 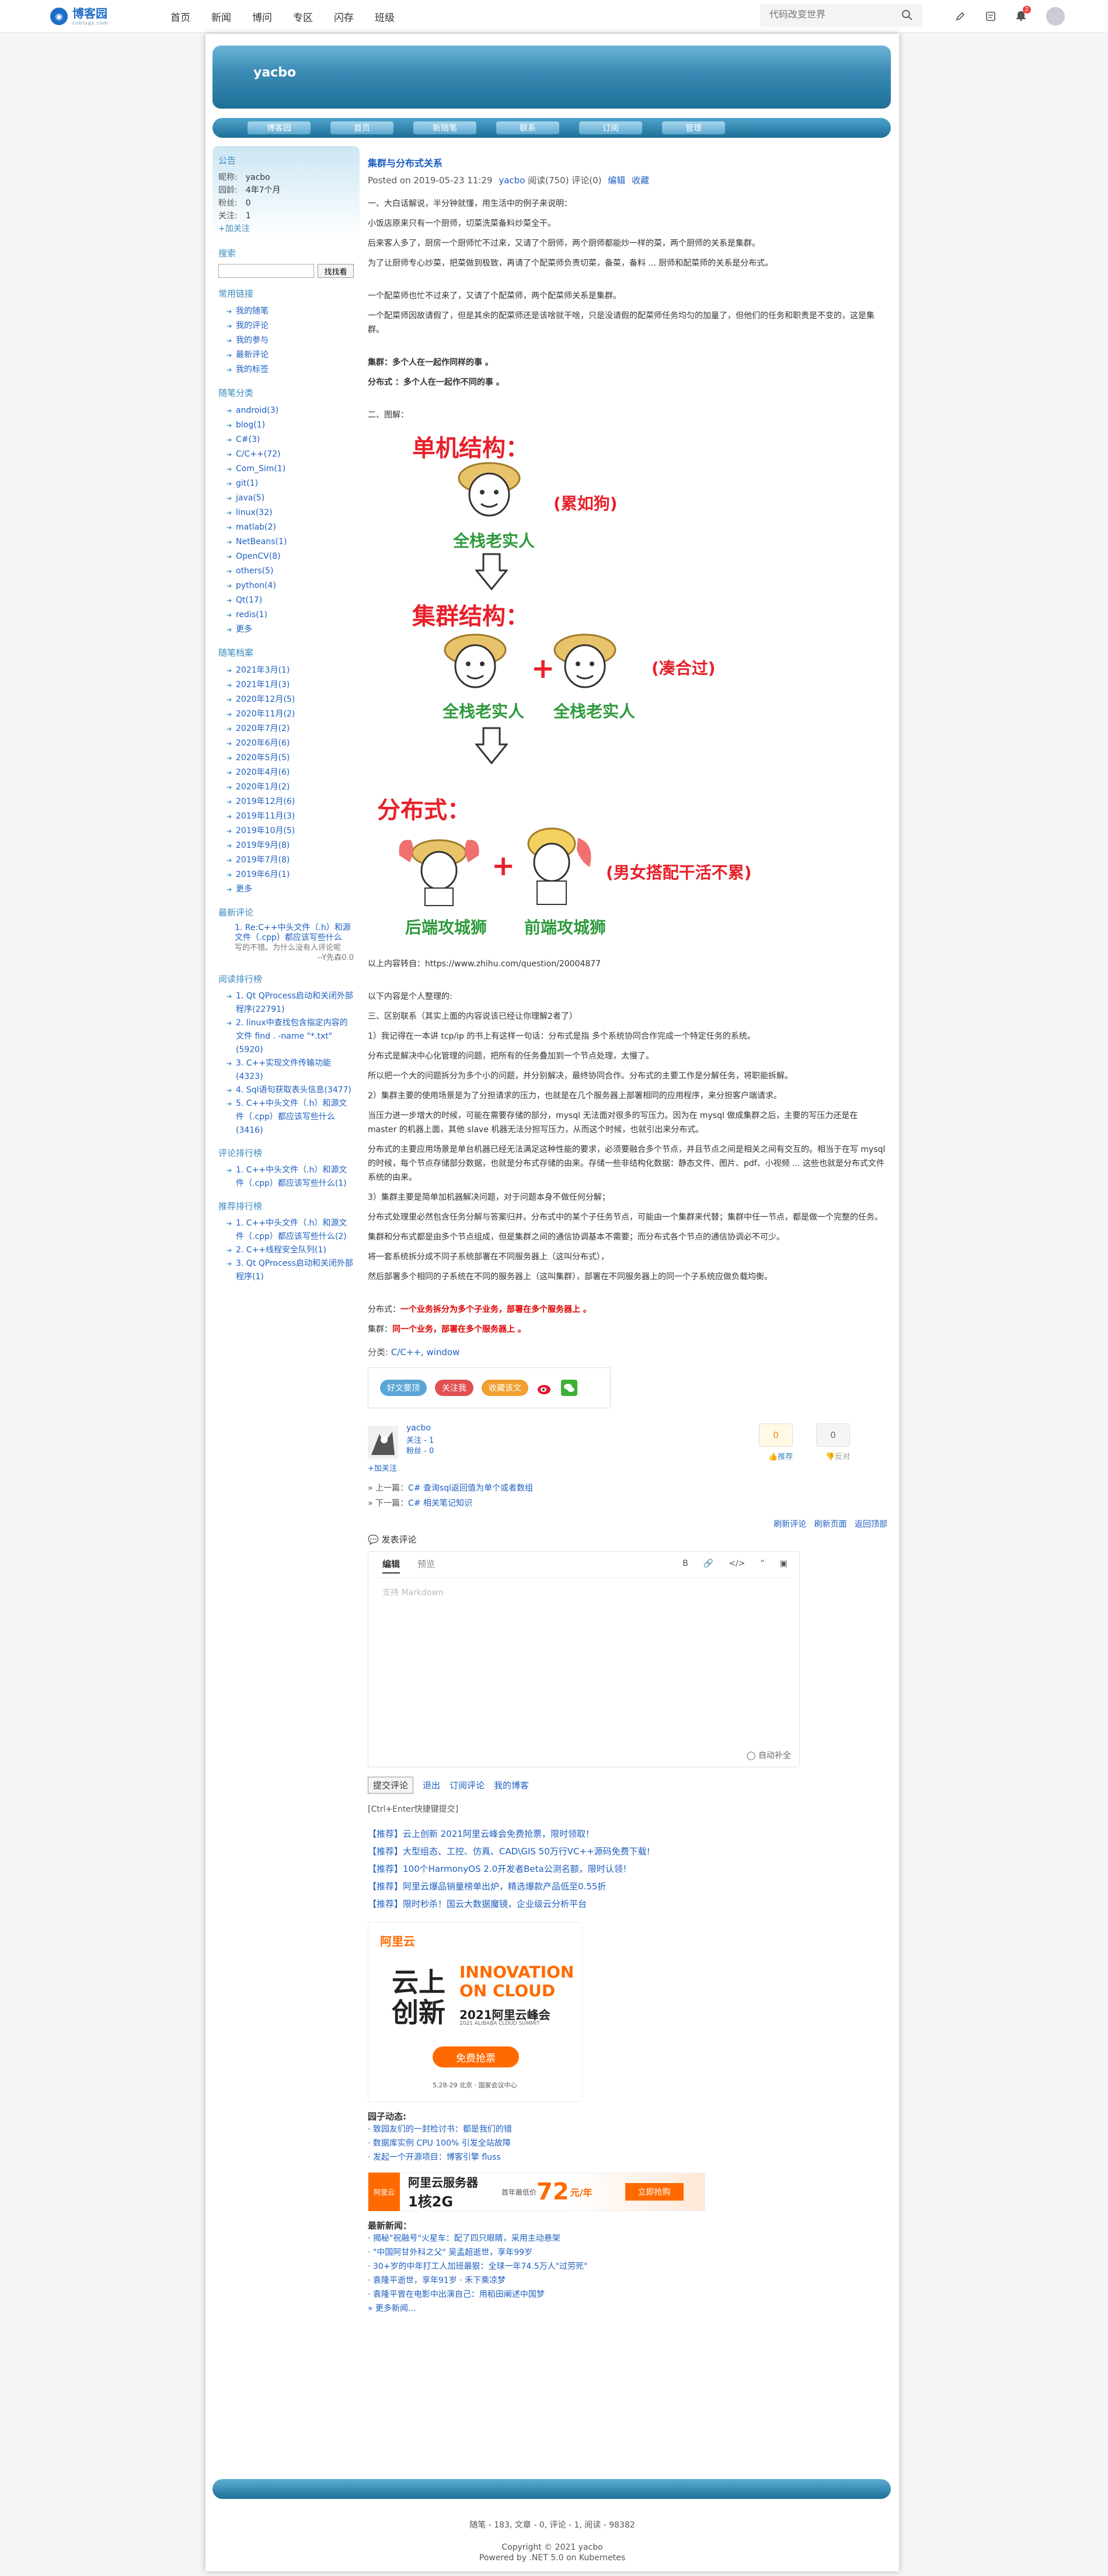 What do you see at coordinates (303, 16) in the screenshot?
I see `top-nav-zone: 专区` at bounding box center [303, 16].